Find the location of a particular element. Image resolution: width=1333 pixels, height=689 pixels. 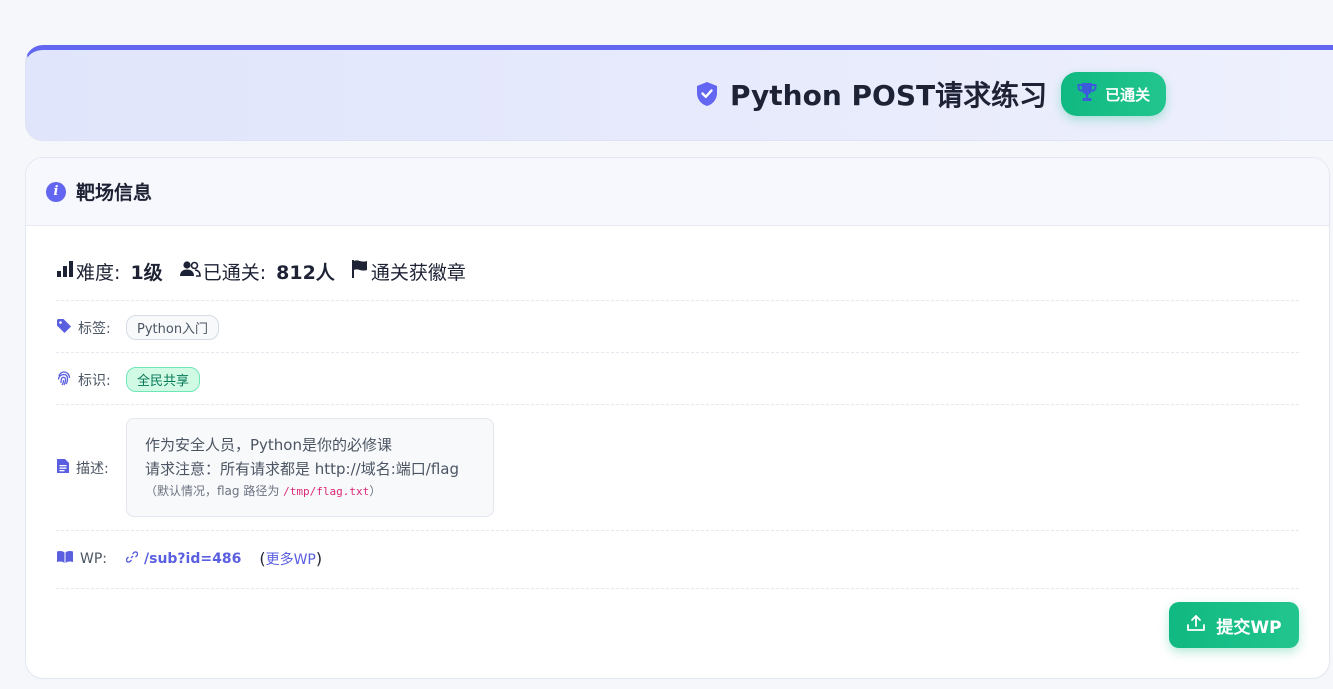

desc-label: 描述: is located at coordinates (92, 468).